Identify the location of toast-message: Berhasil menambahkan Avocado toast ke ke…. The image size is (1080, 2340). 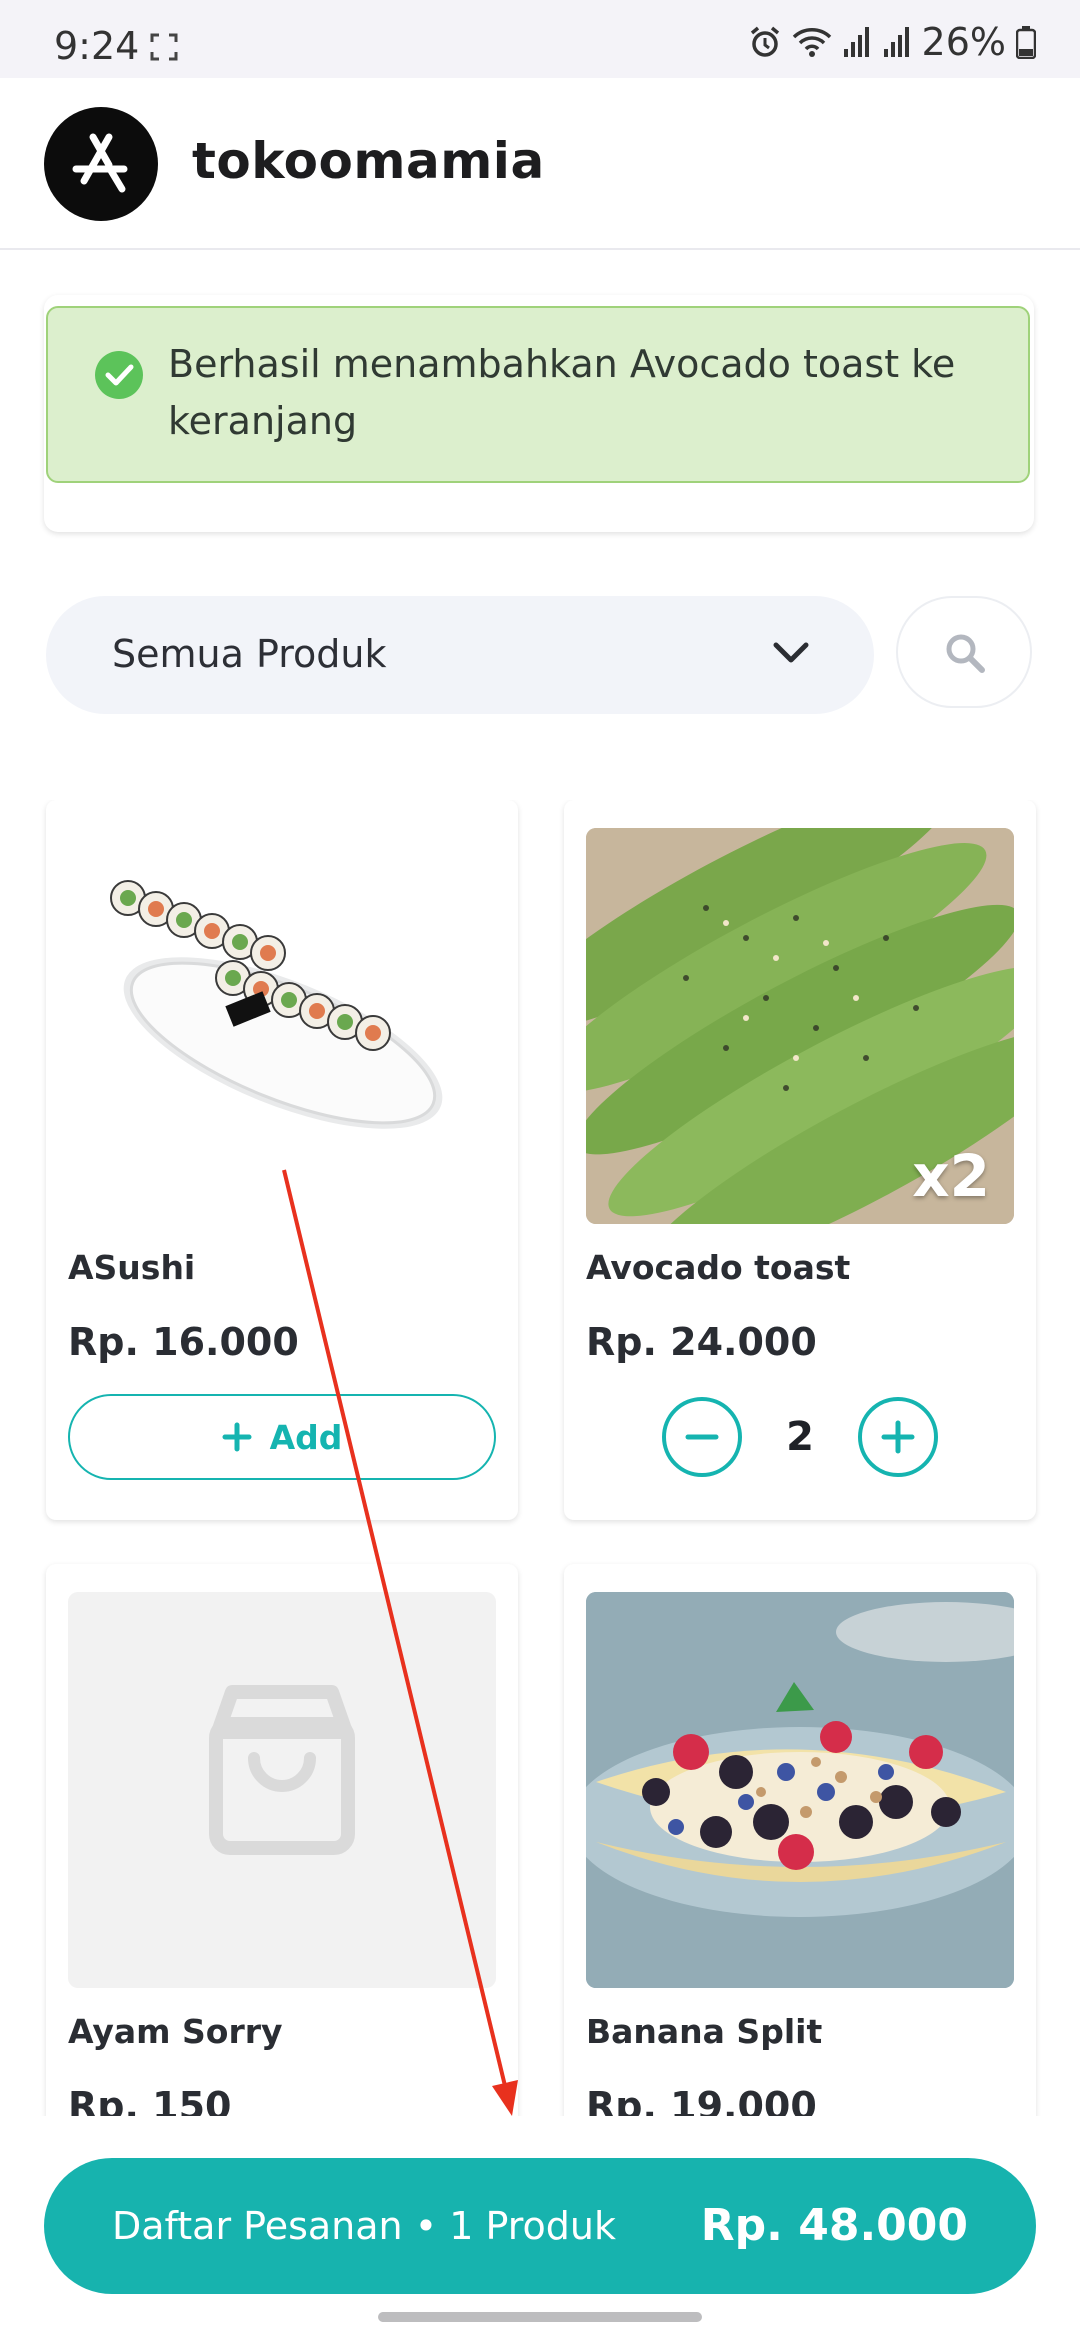
(562, 392).